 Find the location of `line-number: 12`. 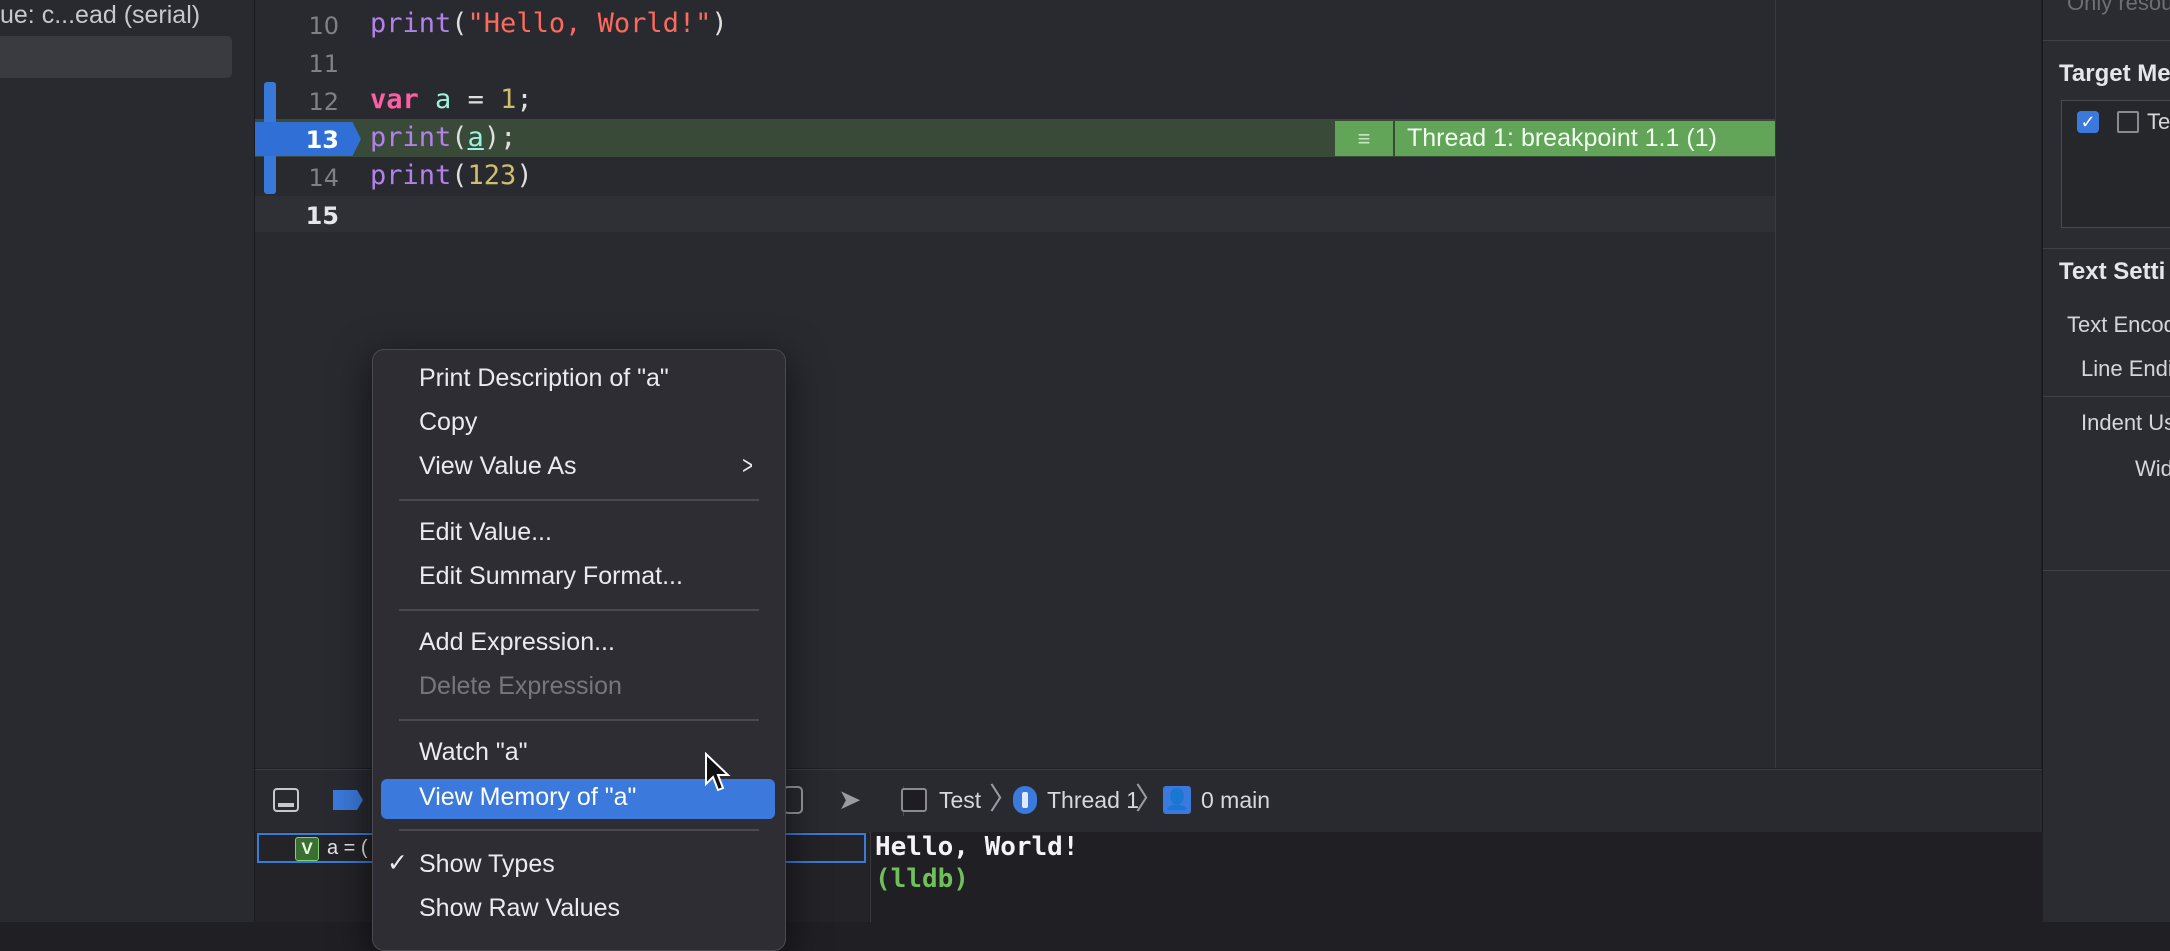

line-number: 12 is located at coordinates (297, 102).